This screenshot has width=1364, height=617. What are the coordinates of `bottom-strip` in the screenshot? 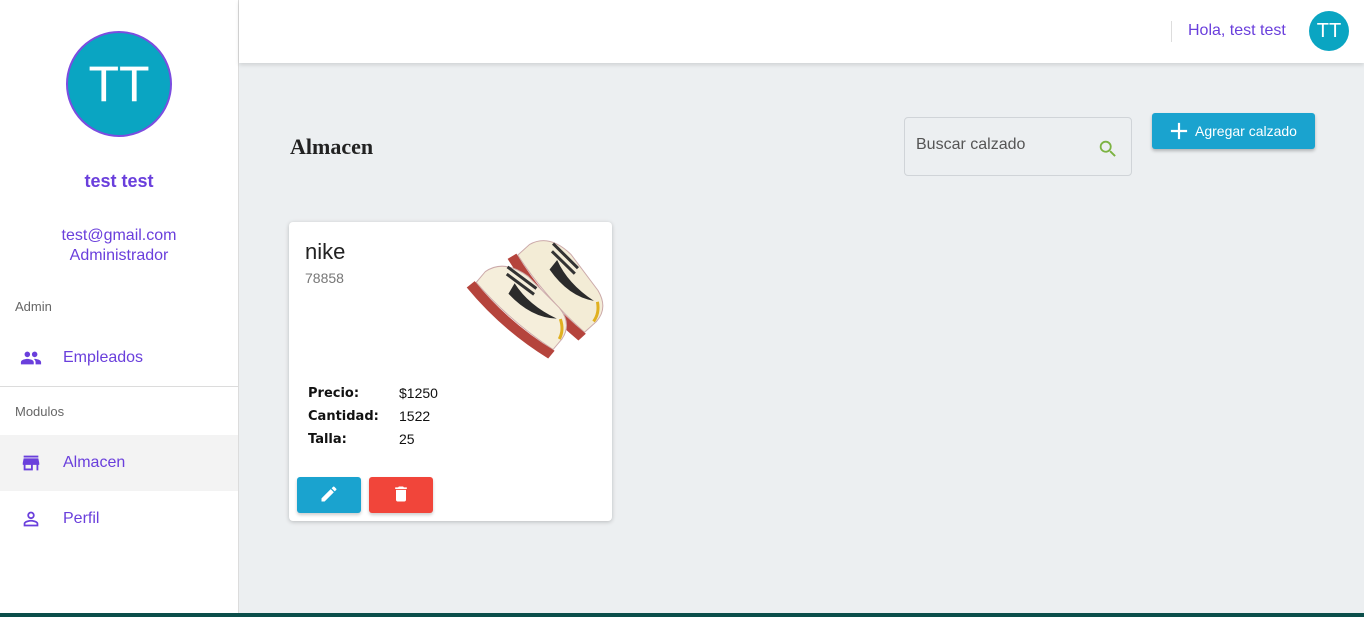 It's located at (682, 615).